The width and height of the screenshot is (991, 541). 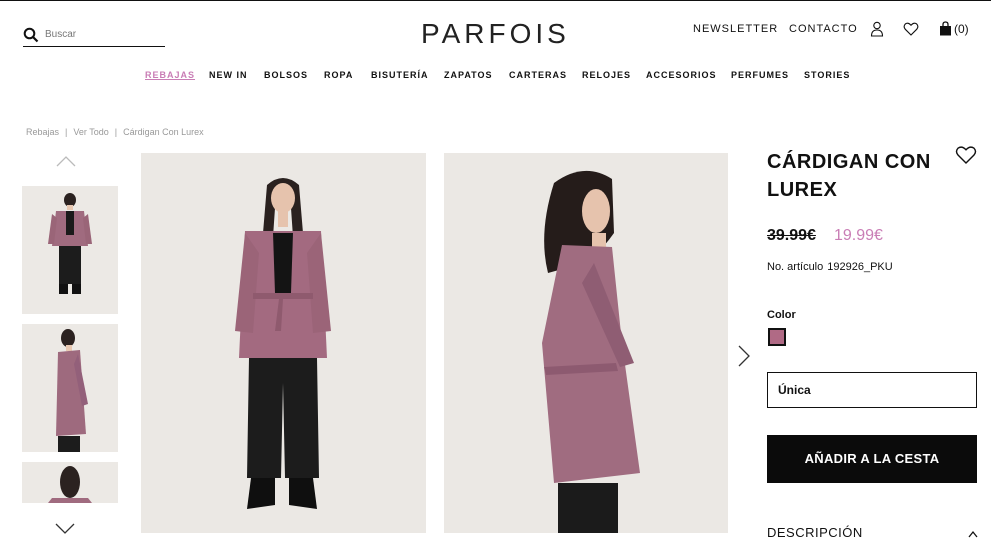 What do you see at coordinates (228, 75) in the screenshot?
I see `nav-item-new-in: NEW IN` at bounding box center [228, 75].